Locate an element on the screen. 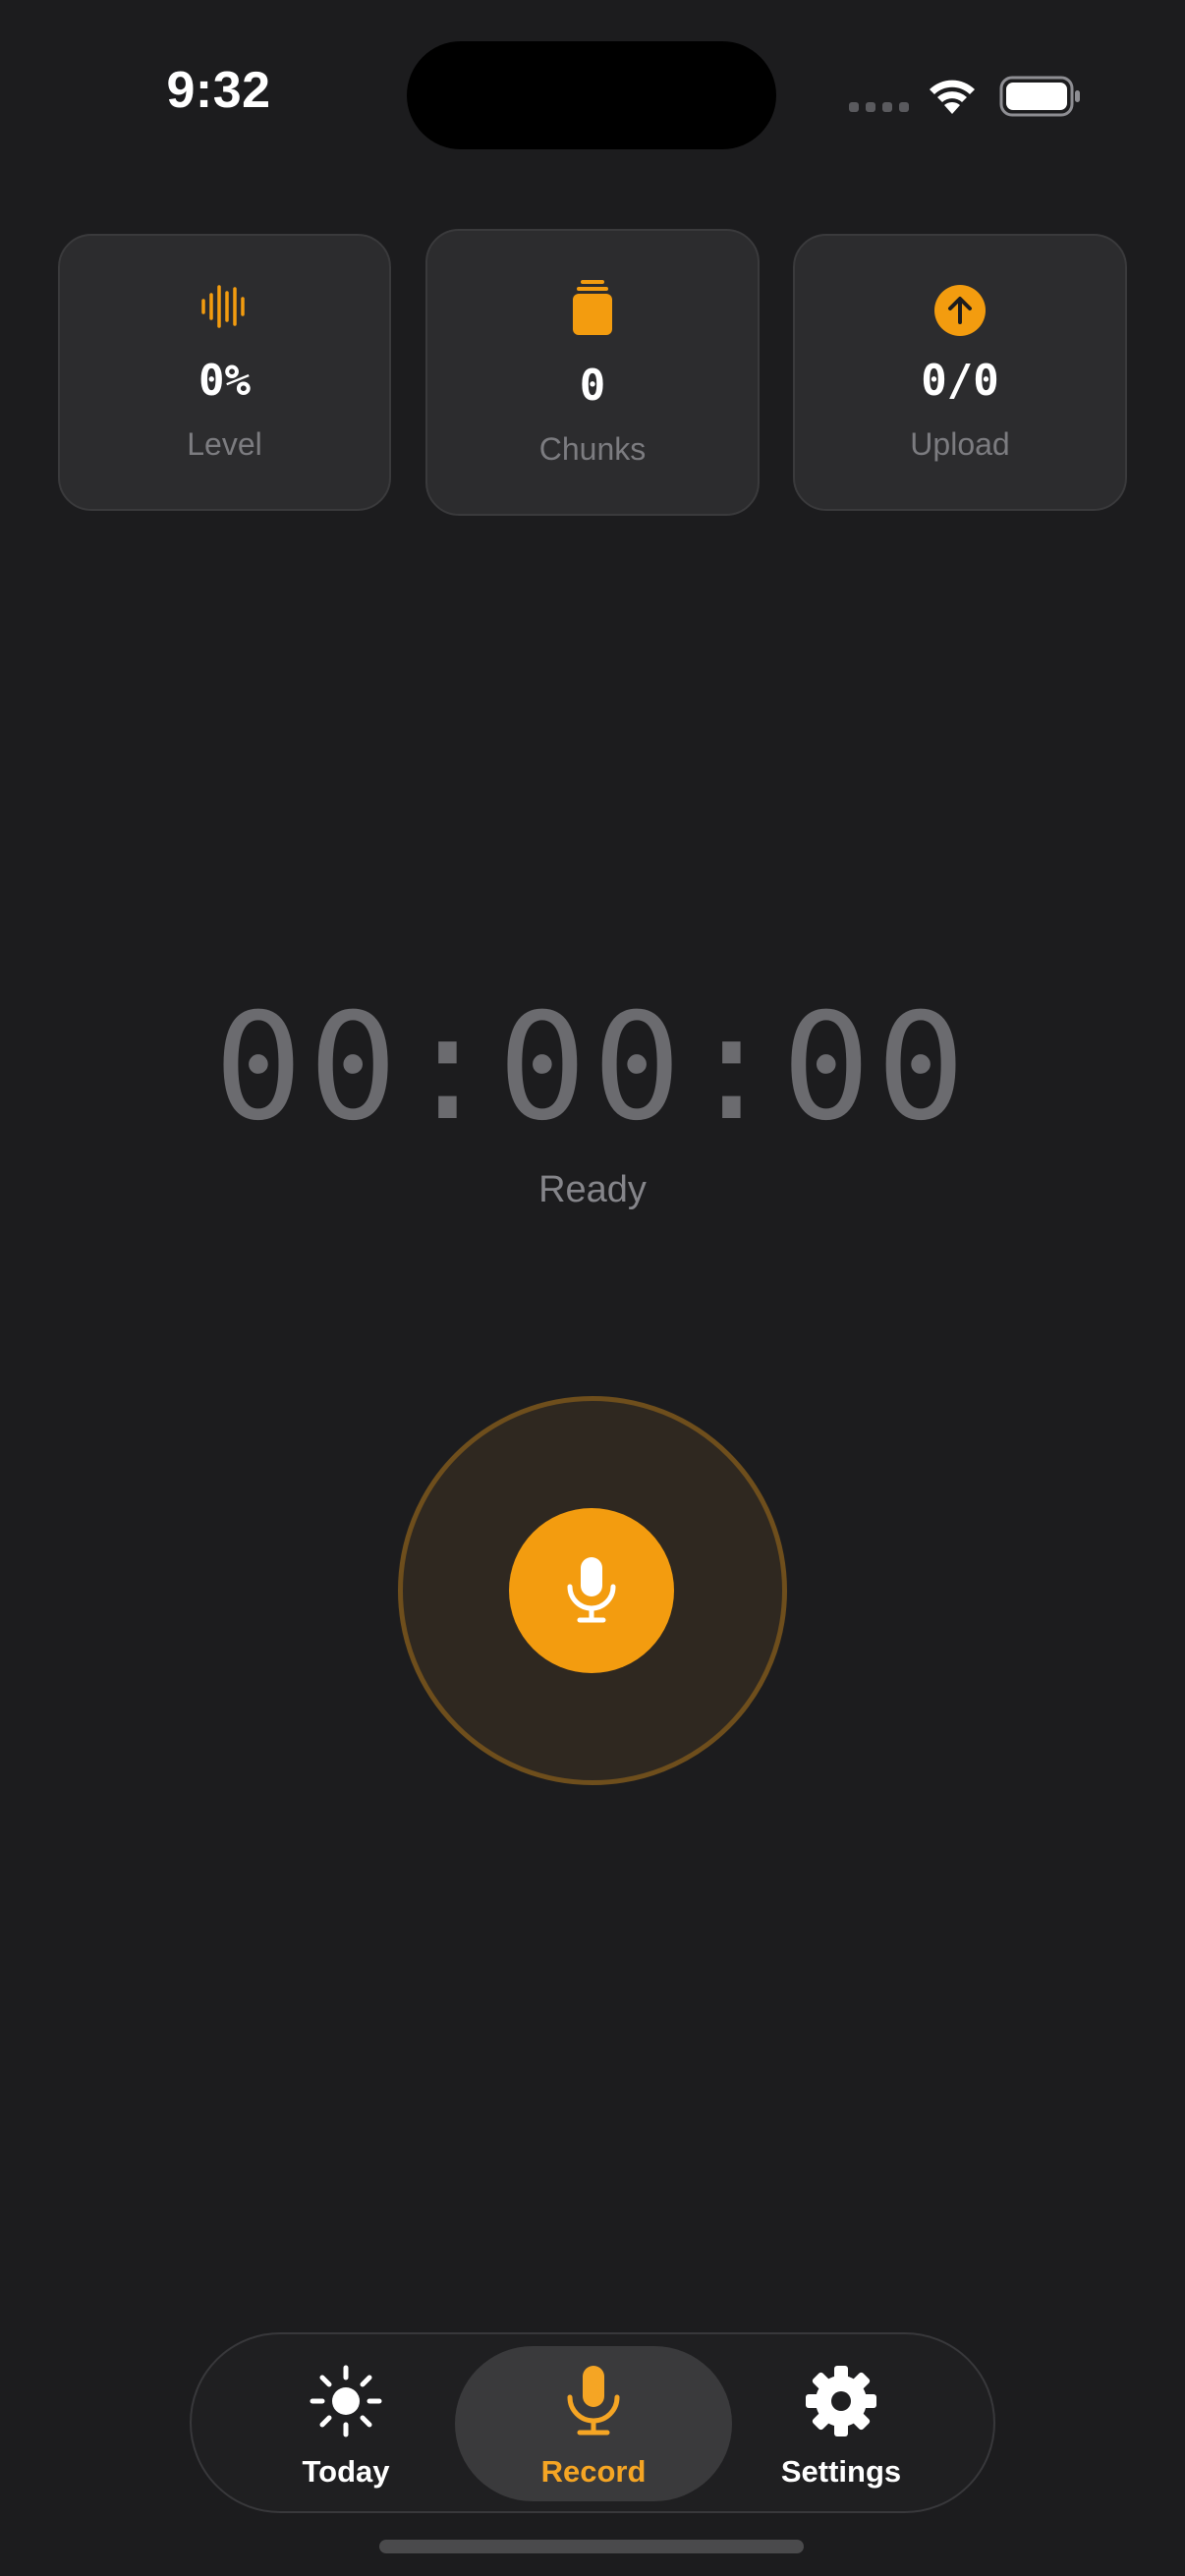 The height and width of the screenshot is (2576, 1185). cellular-signal-icon is located at coordinates (879, 107).